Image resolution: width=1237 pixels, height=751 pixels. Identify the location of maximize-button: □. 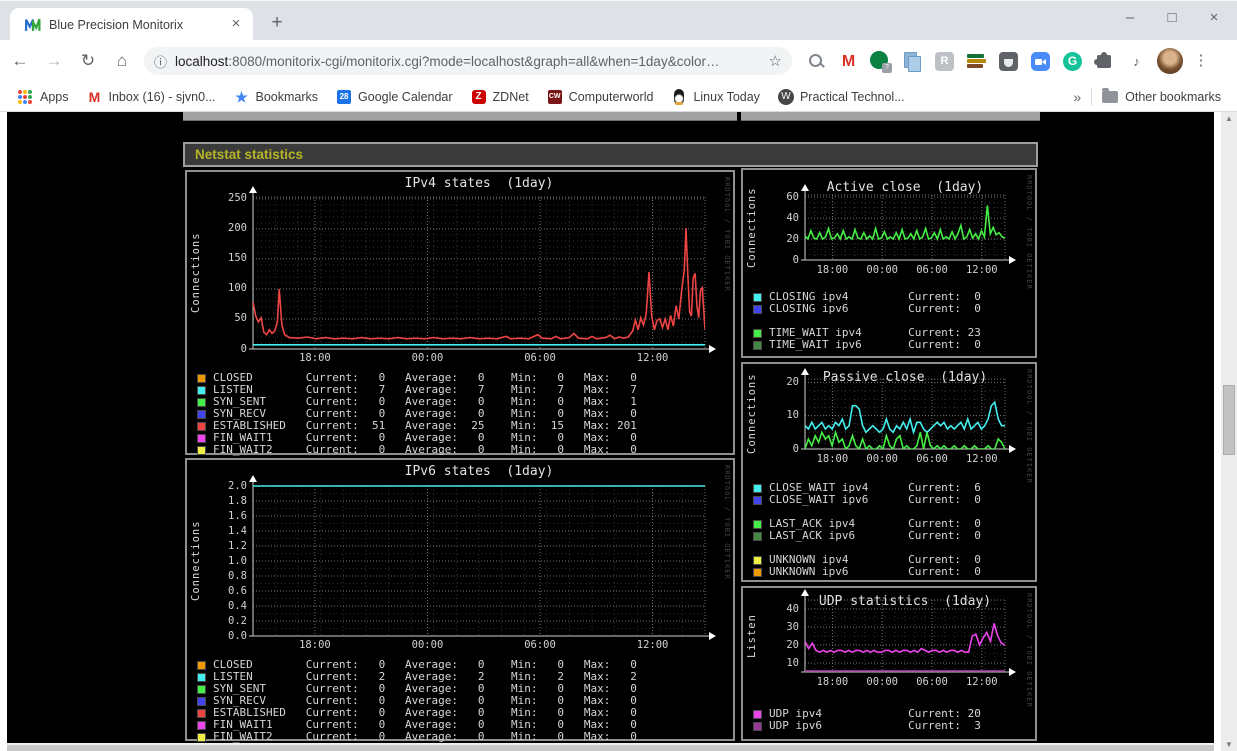
(1172, 18).